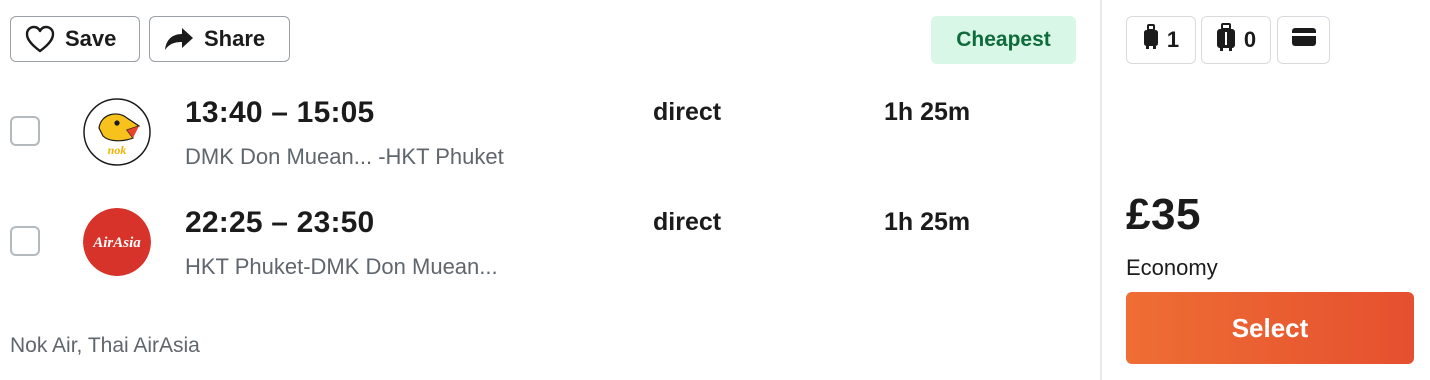 The height and width of the screenshot is (380, 1430). Describe the element at coordinates (1003, 40) in the screenshot. I see `cheapest-badge: Cheapest` at that location.